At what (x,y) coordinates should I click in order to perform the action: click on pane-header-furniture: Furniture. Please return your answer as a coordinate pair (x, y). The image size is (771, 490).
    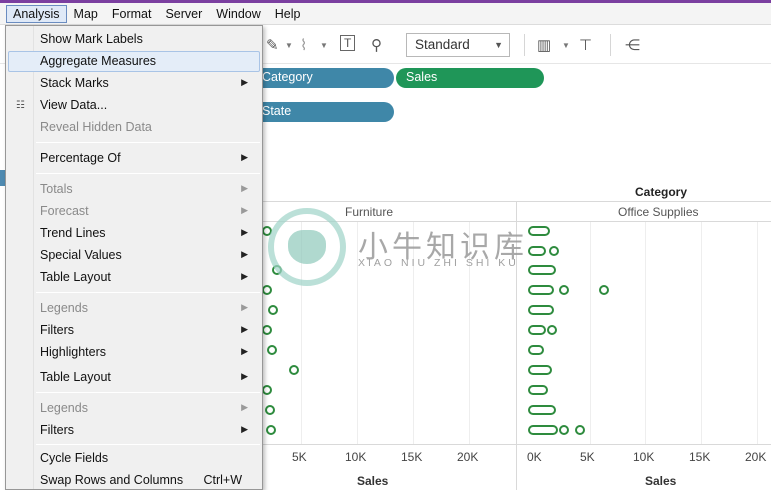
    Looking at the image, I should click on (369, 212).